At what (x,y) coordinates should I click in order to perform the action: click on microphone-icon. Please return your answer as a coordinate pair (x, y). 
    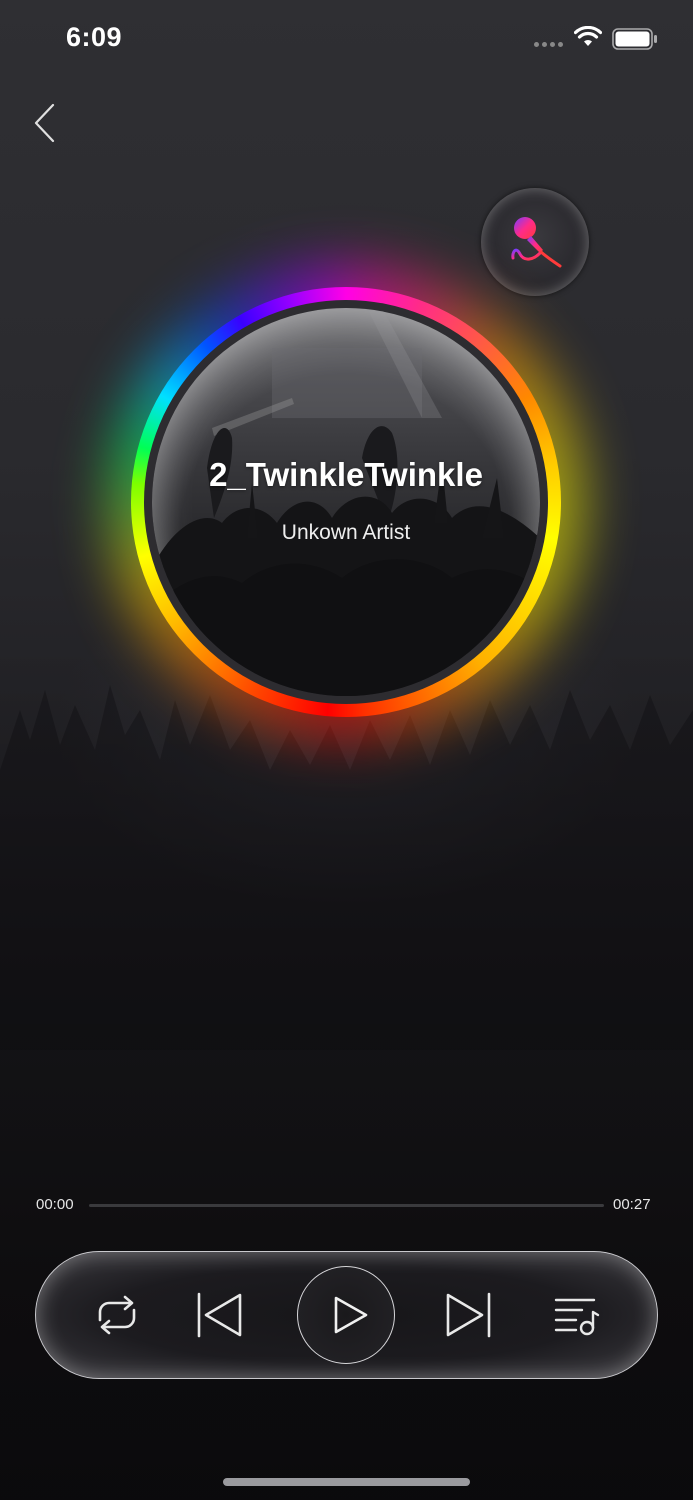
    Looking at the image, I should click on (536, 242).